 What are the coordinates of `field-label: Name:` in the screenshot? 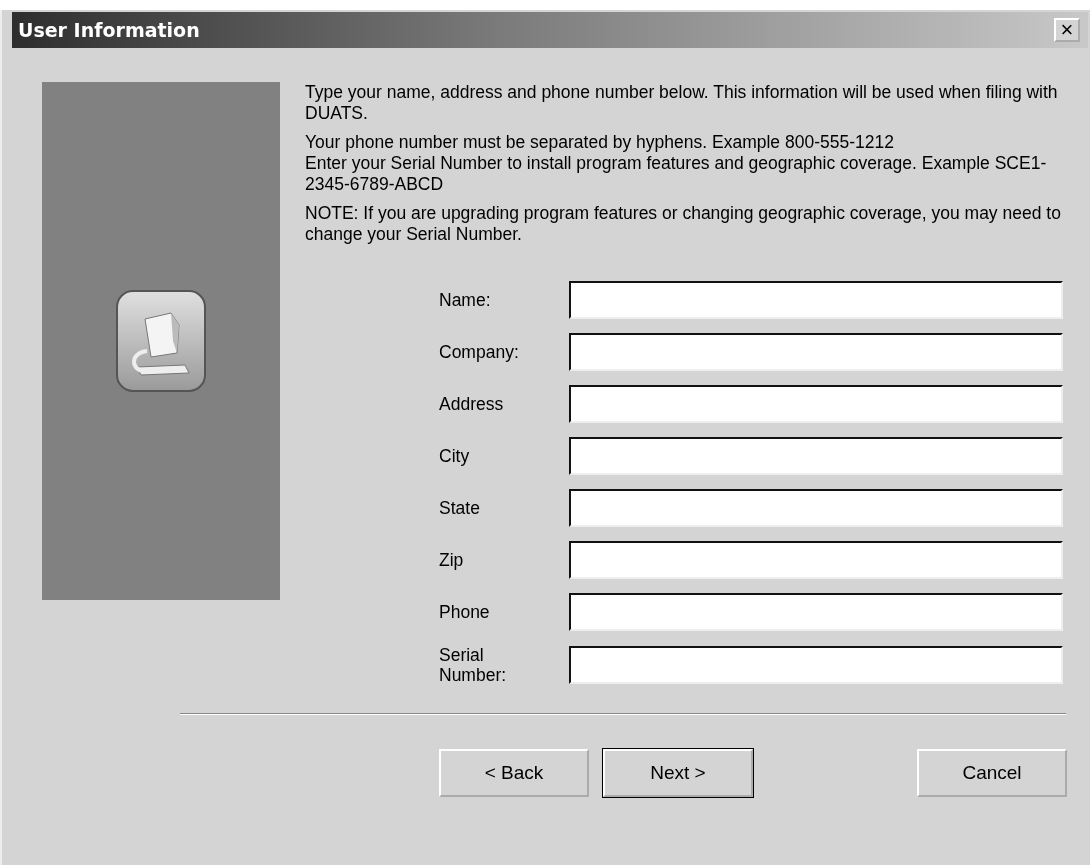 It's located at (465, 300).